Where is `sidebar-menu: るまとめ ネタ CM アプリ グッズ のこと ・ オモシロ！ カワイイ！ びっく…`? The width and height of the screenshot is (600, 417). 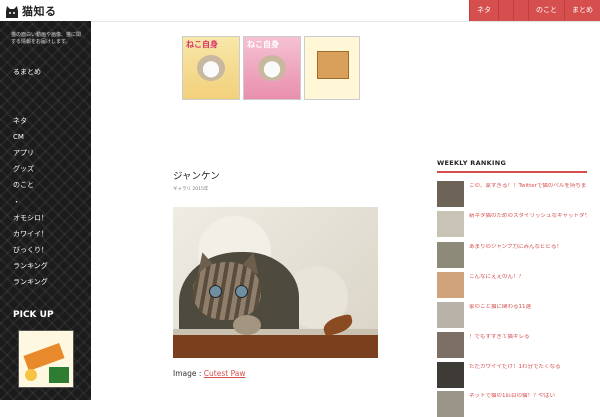 sidebar-menu: るまとめ ネタ CM アプリ グッズ のこと ・ オモシロ！ カワイイ！ びっく… is located at coordinates (45, 177).